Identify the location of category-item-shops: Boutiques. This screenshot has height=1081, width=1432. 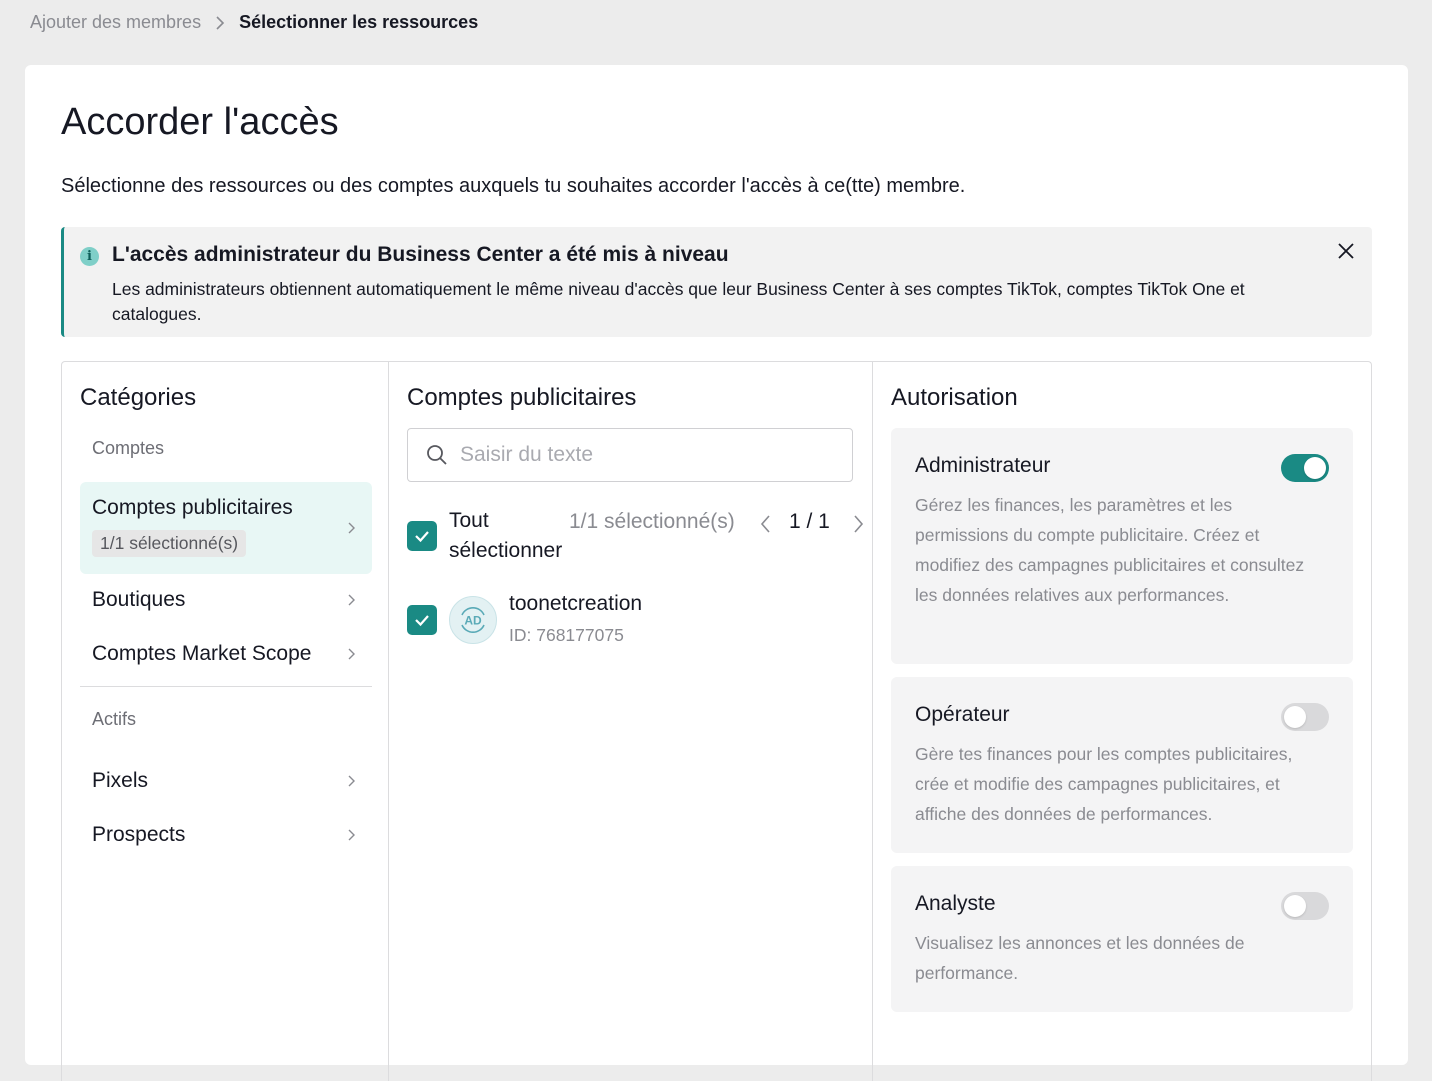
(226, 600).